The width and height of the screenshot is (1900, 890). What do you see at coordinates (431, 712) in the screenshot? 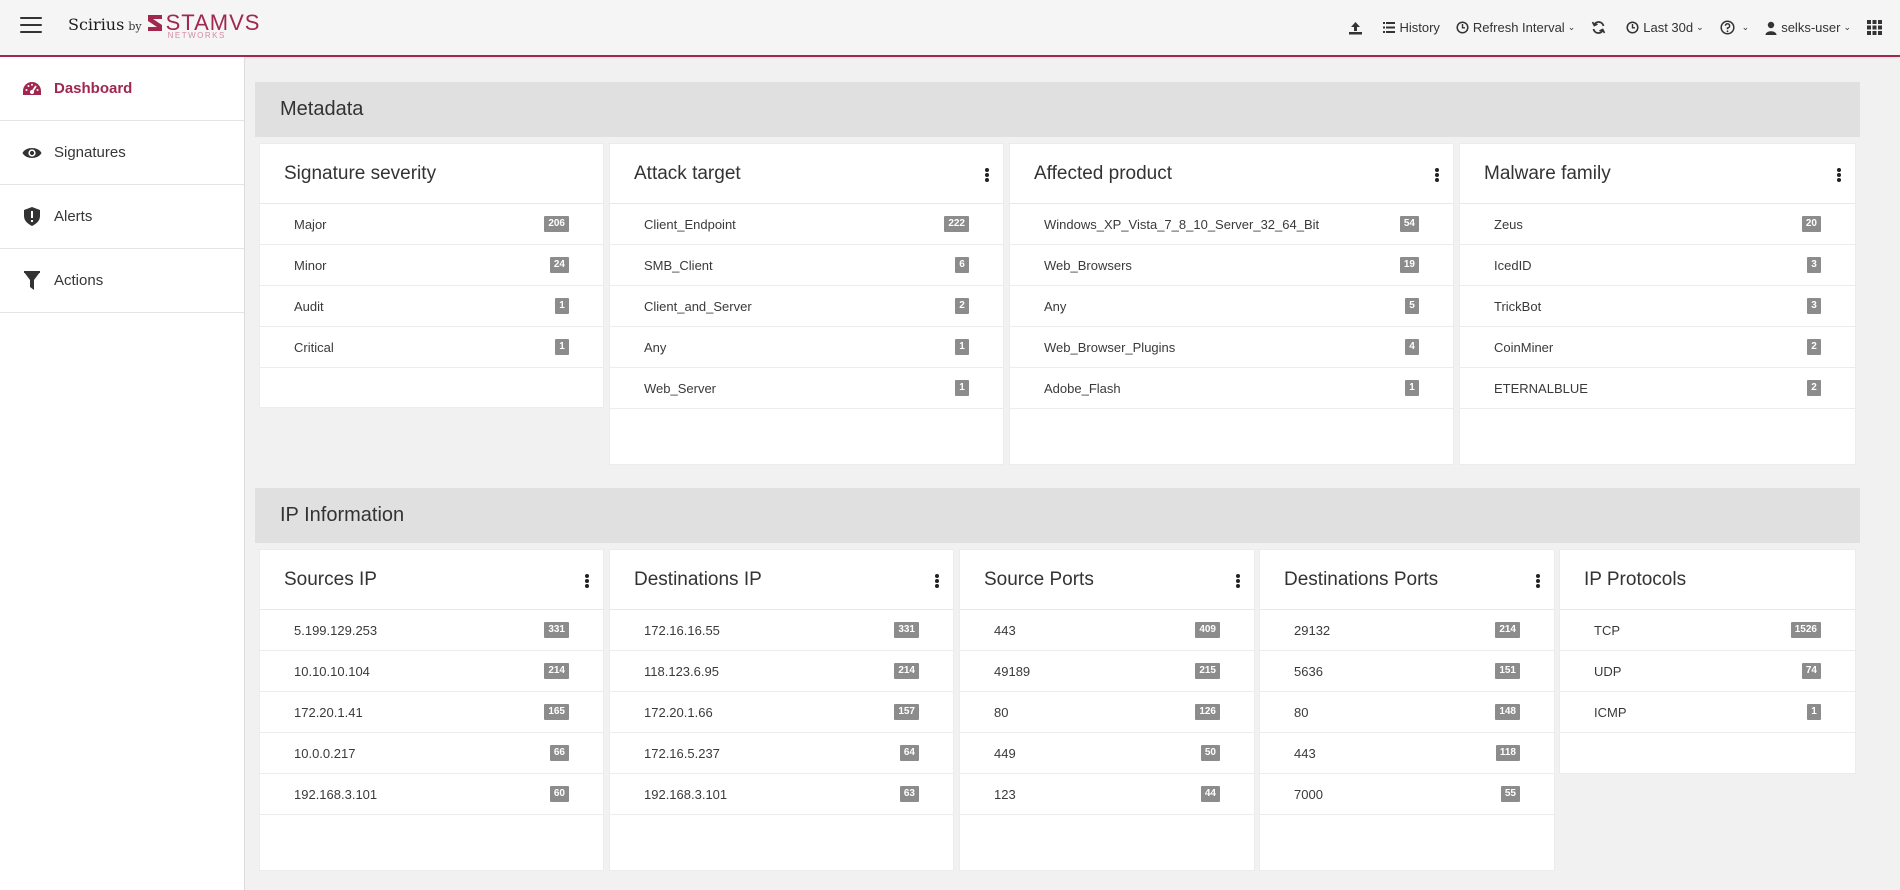
I see `list-item: 172.20.1.41 165` at bounding box center [431, 712].